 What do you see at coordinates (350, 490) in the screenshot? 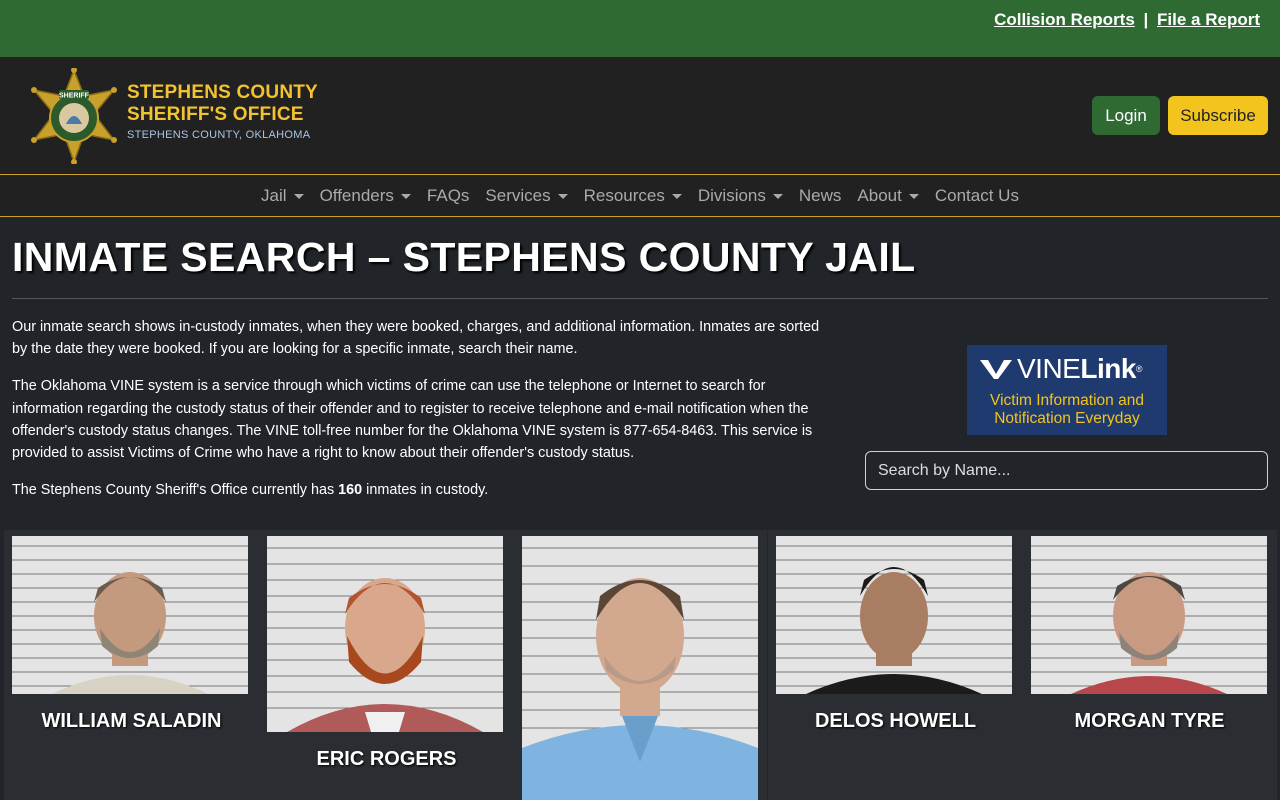
I see `inmate-count: 160` at bounding box center [350, 490].